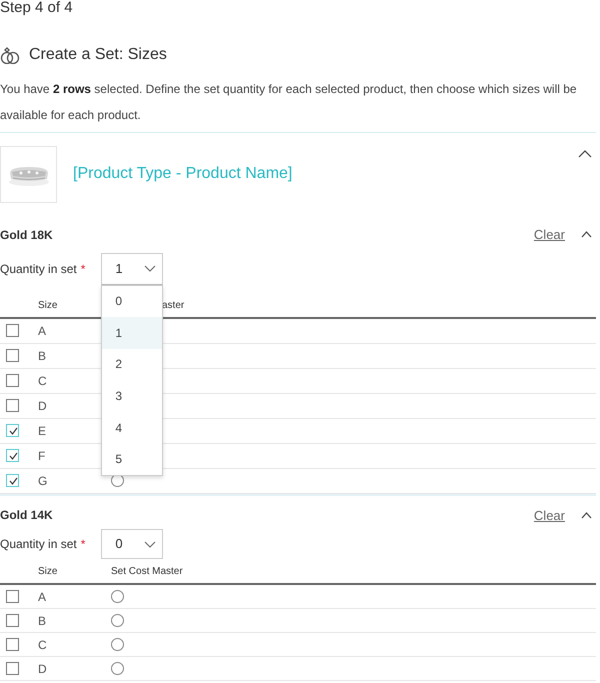  What do you see at coordinates (132, 396) in the screenshot?
I see `dropdown-option: 3` at bounding box center [132, 396].